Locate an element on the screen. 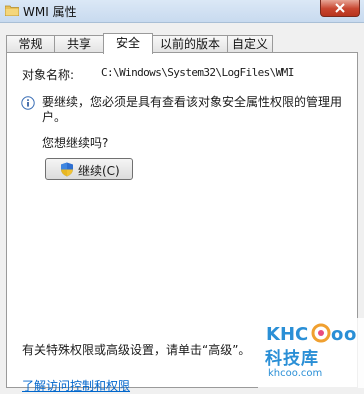 The height and width of the screenshot is (394, 364). watermark-url: khcoo.com is located at coordinates (295, 373).